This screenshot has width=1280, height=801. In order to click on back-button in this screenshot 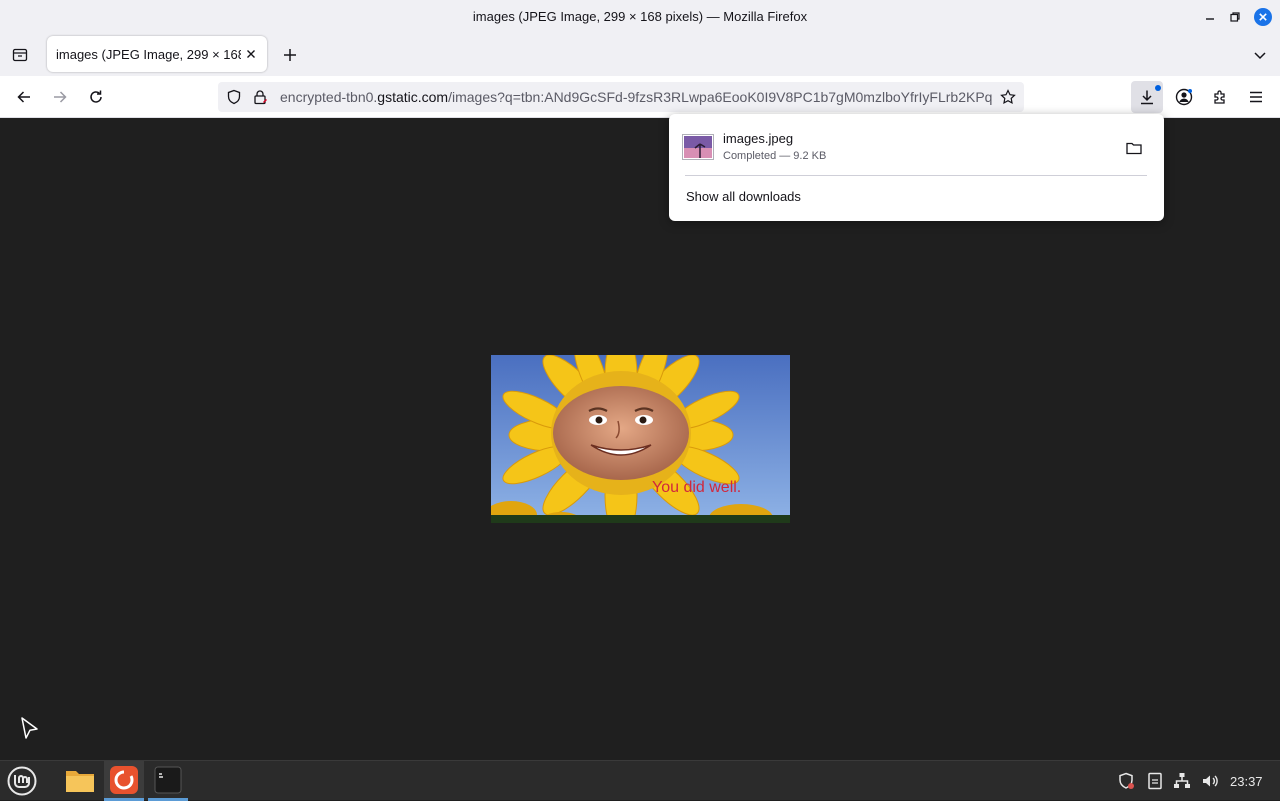, I will do `click(24, 97)`.